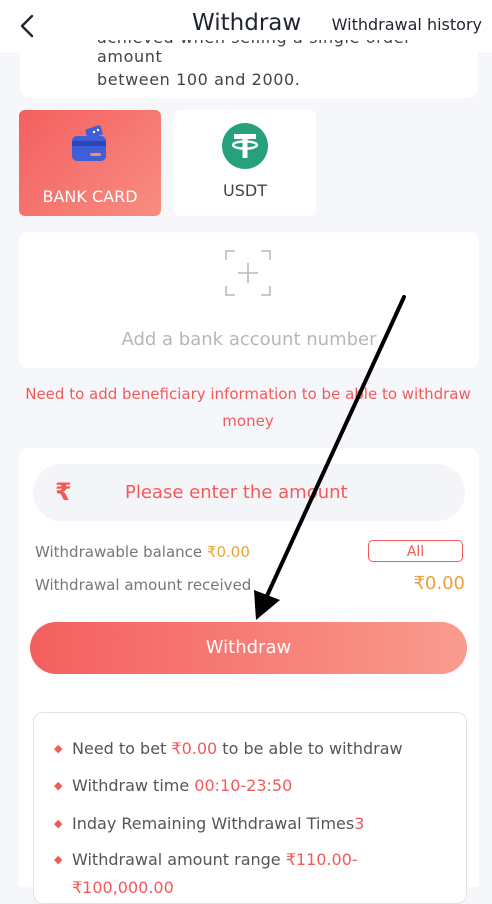 This screenshot has height=904, width=492. Describe the element at coordinates (321, 859) in the screenshot. I see `rule-range-value: ₹110.00-` at that location.